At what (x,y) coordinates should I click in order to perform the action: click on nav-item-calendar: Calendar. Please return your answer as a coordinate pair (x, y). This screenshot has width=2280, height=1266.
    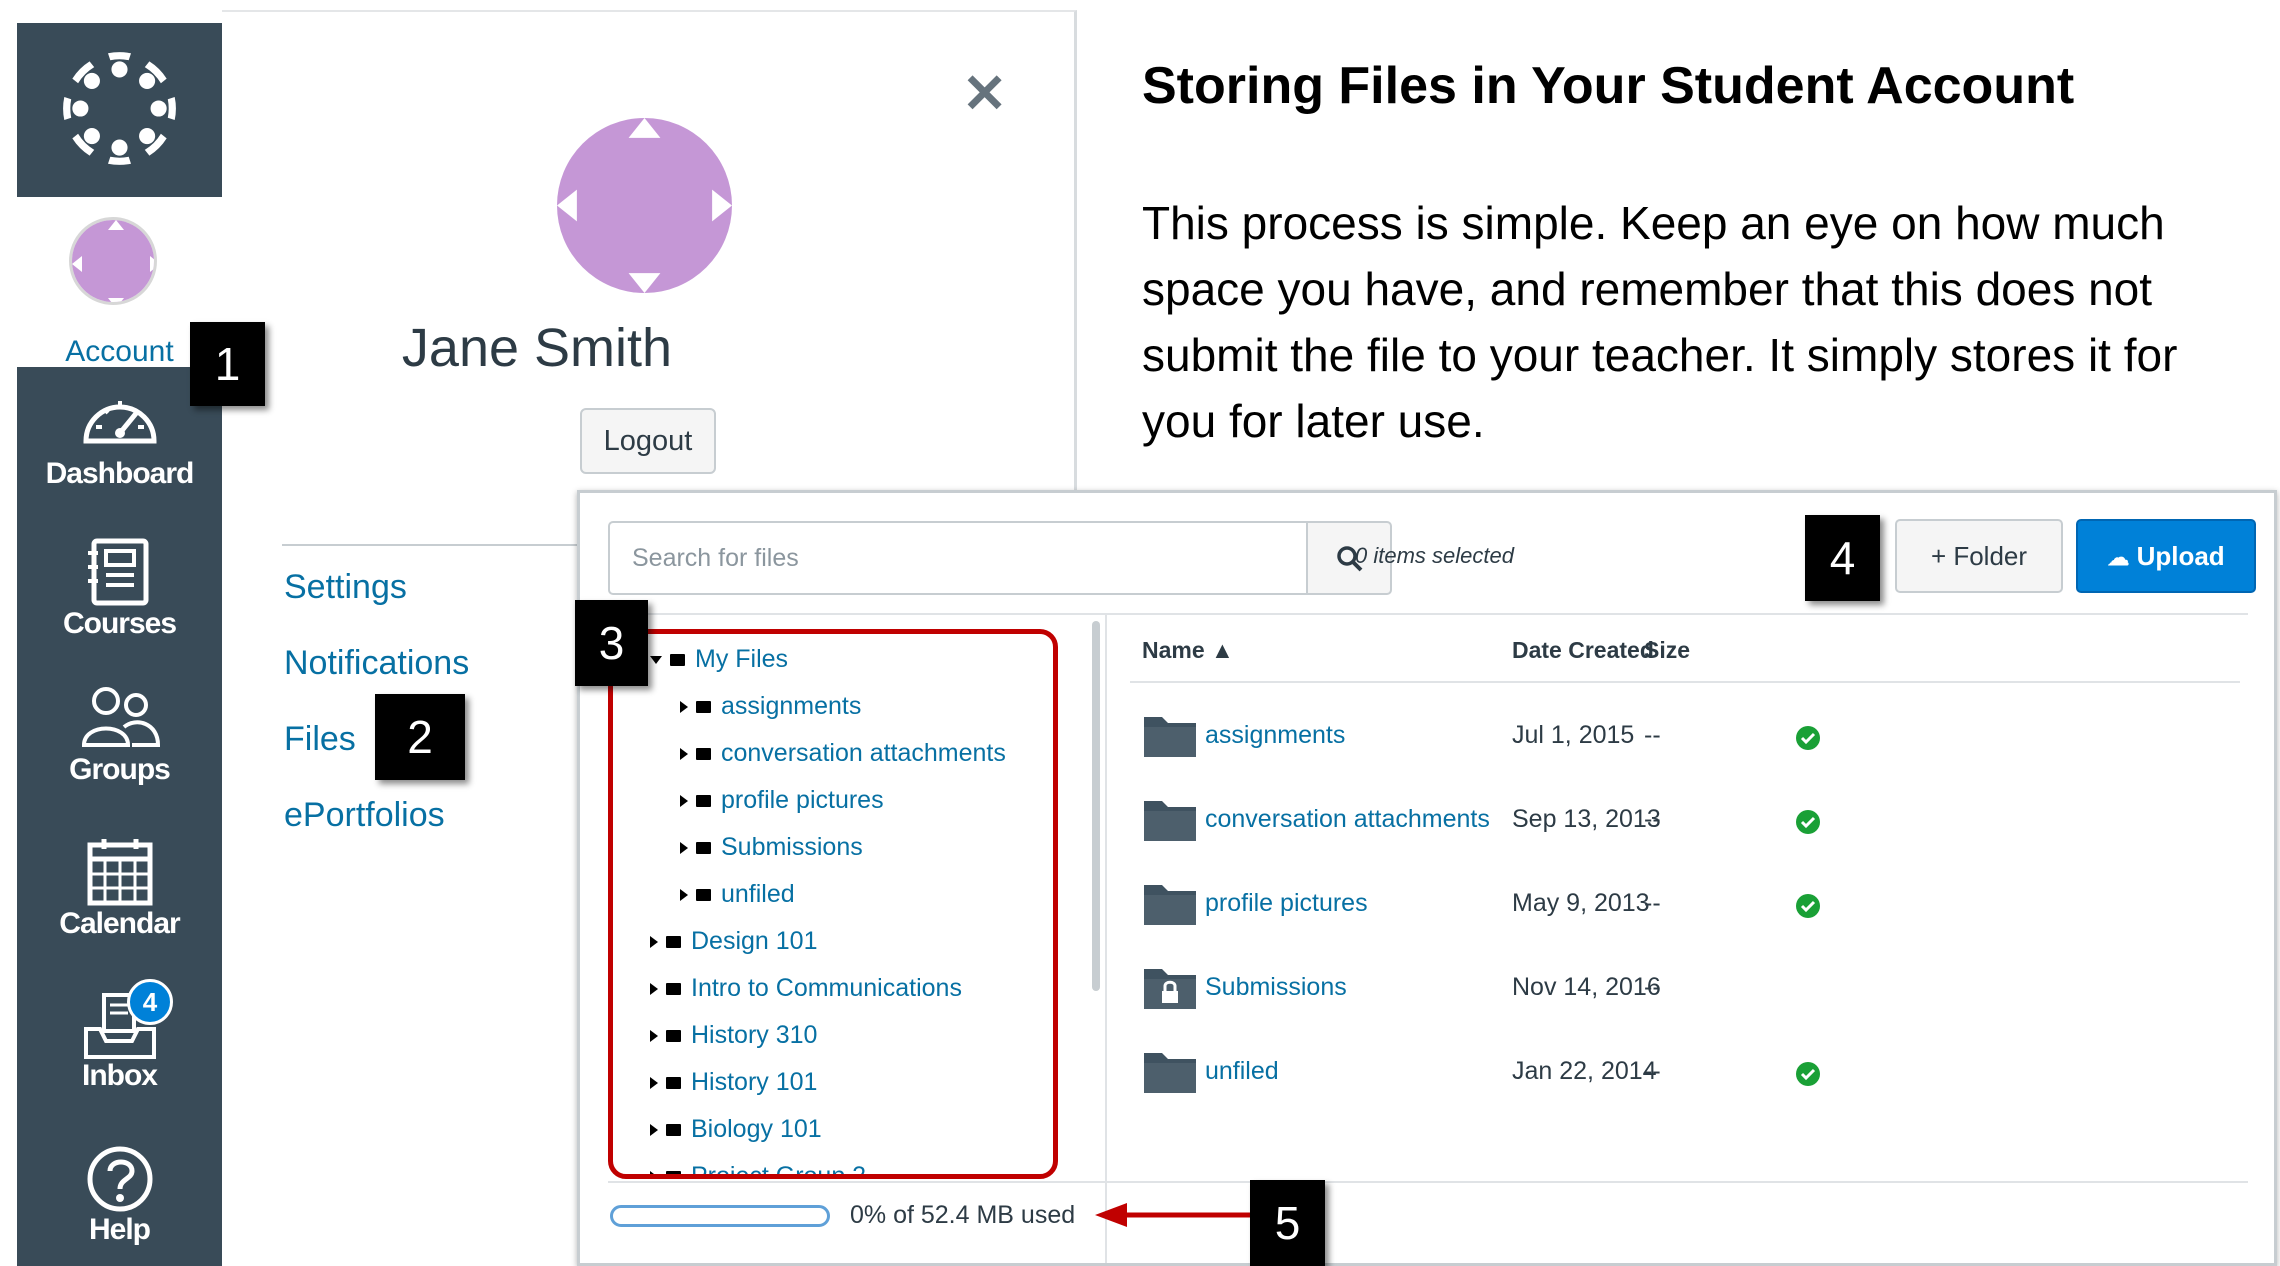
    Looking at the image, I should click on (119, 887).